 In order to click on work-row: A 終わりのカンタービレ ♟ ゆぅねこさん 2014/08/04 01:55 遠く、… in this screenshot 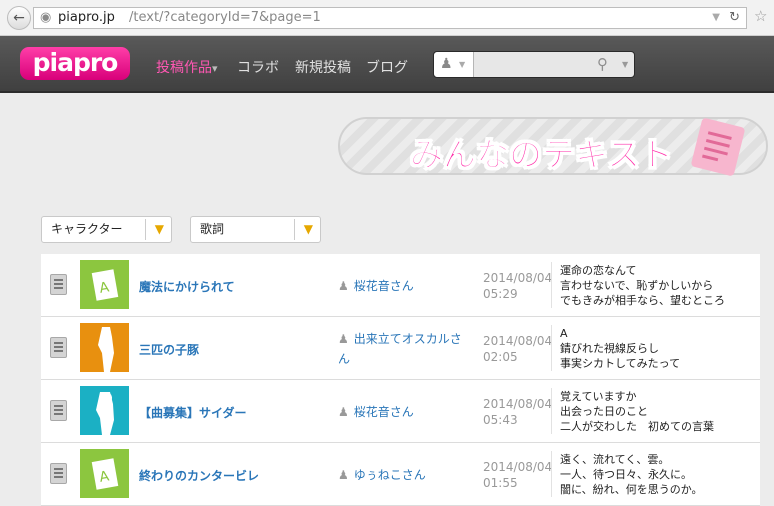, I will do `click(400, 474)`.